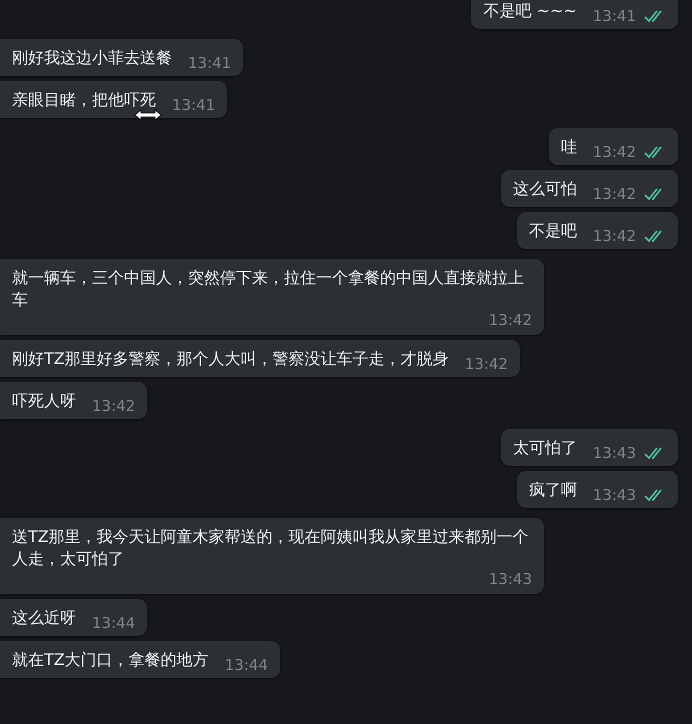  Describe the element at coordinates (44, 400) in the screenshot. I see `message-text: 吓死人呀` at that location.